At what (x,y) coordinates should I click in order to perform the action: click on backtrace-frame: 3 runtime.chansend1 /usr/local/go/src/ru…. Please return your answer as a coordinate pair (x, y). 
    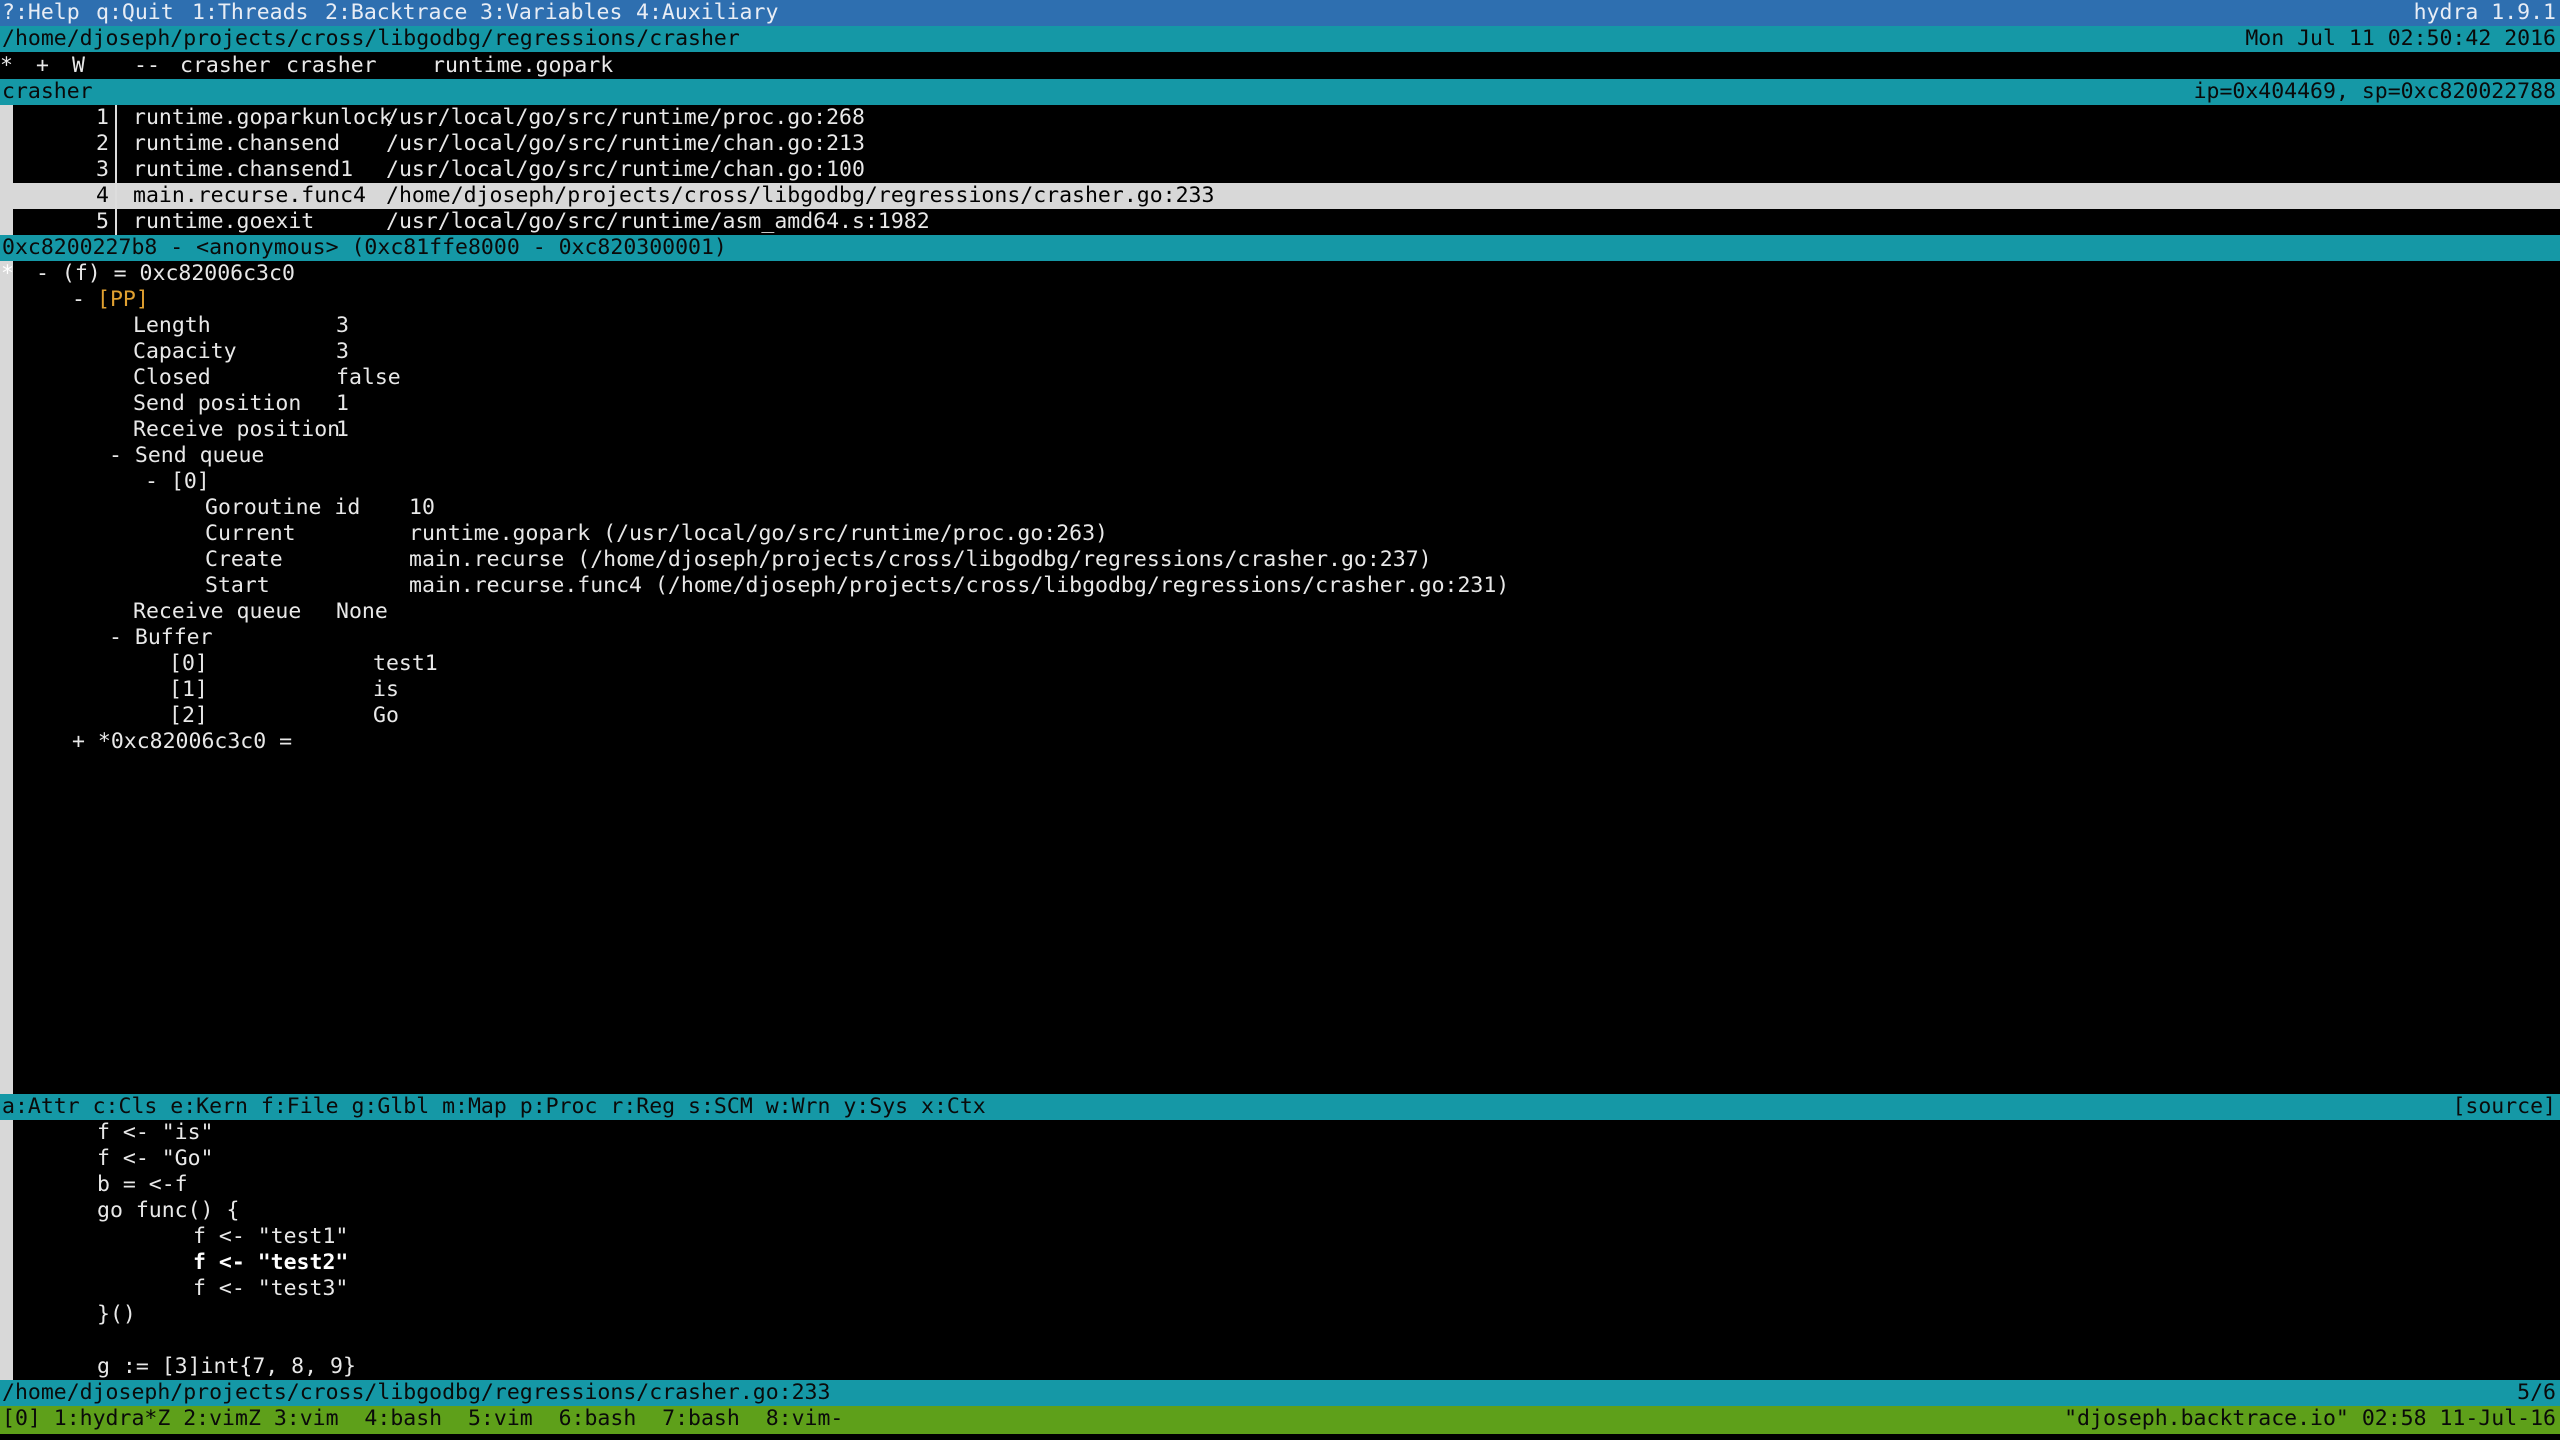
    Looking at the image, I should click on (1280, 170).